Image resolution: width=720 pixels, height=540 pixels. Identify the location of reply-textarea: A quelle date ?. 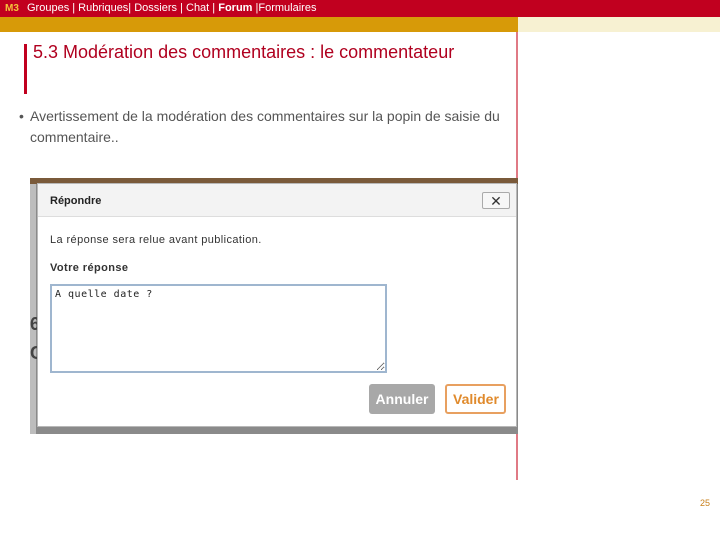
(218, 328).